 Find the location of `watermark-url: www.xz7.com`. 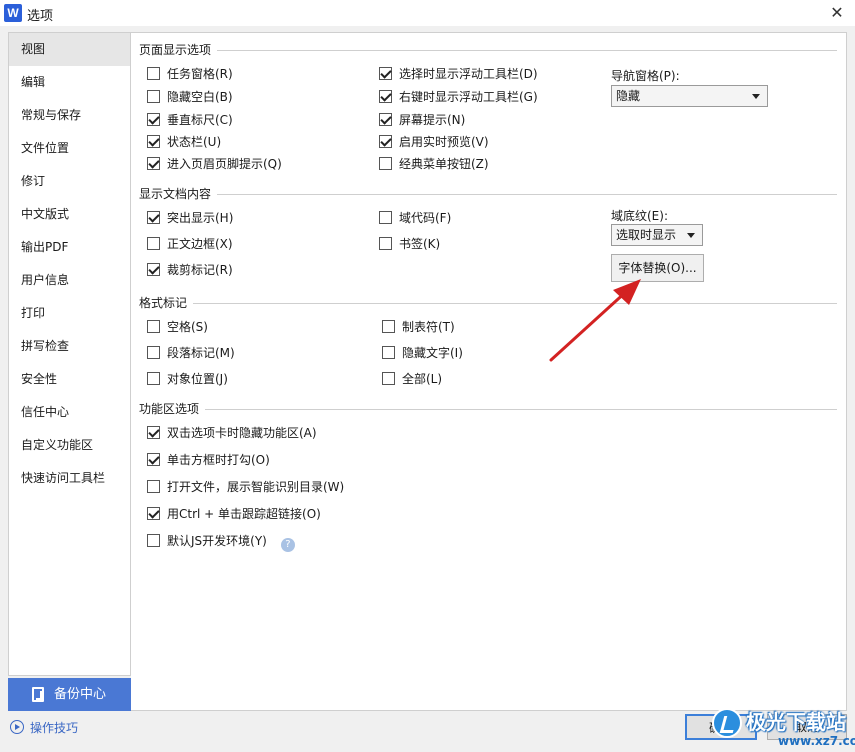

watermark-url: www.xz7.com is located at coordinates (816, 741).